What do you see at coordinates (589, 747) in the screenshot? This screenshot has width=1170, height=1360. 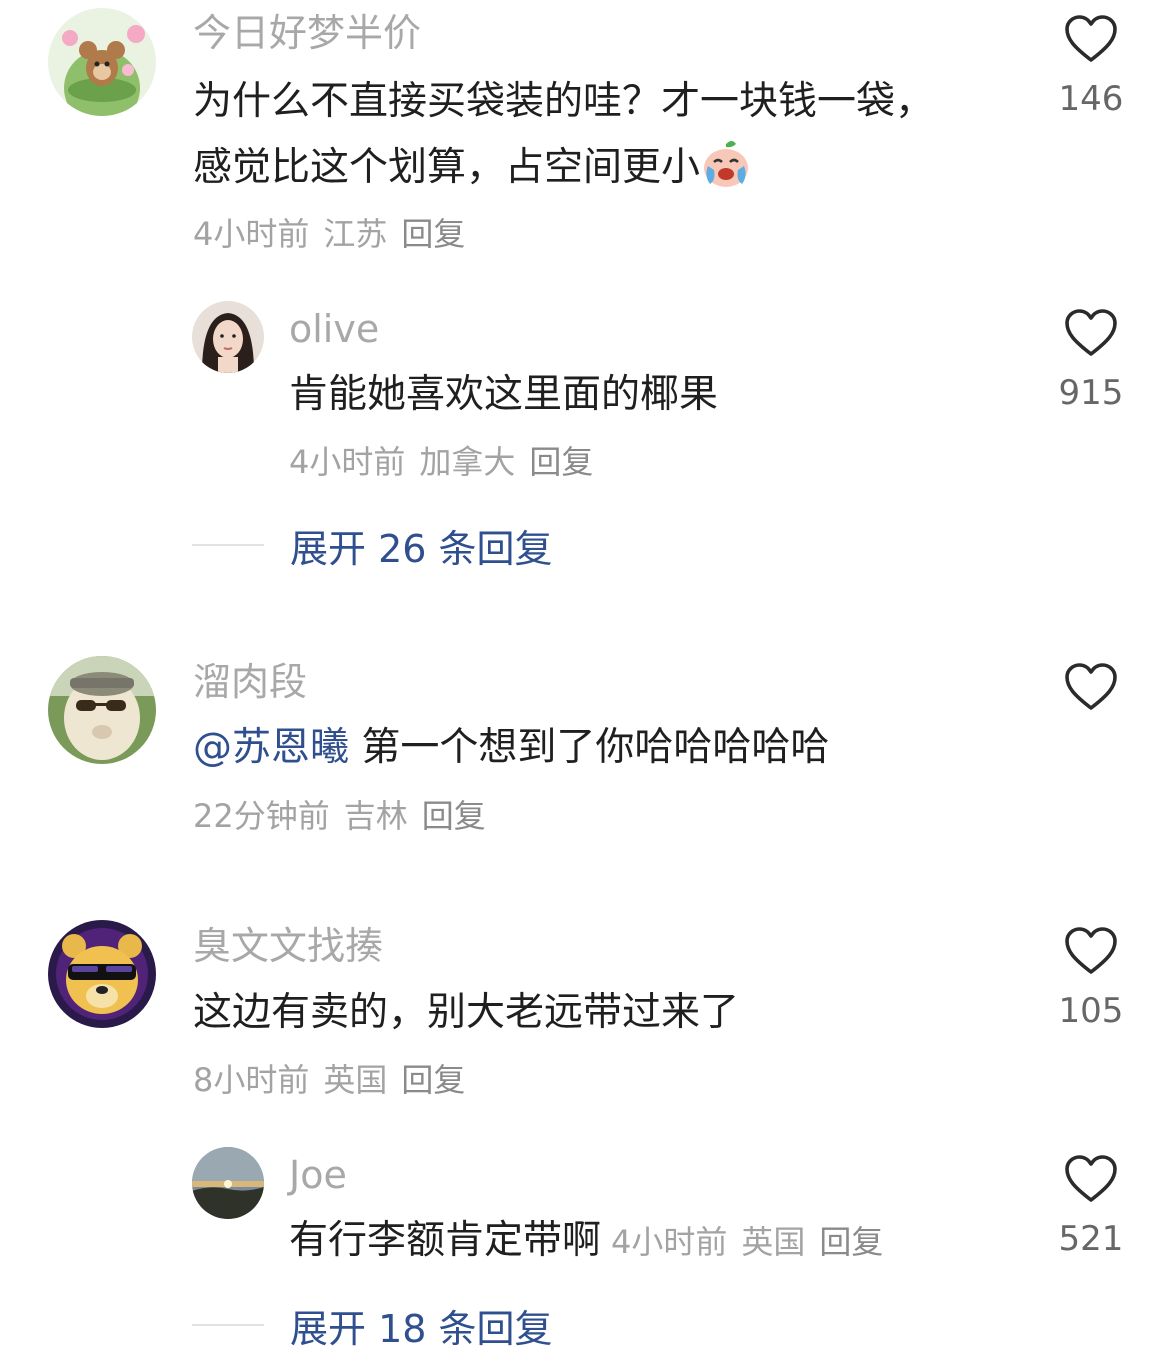 I see `comment-text-body: 第一个想到了你哈哈哈哈哈` at bounding box center [589, 747].